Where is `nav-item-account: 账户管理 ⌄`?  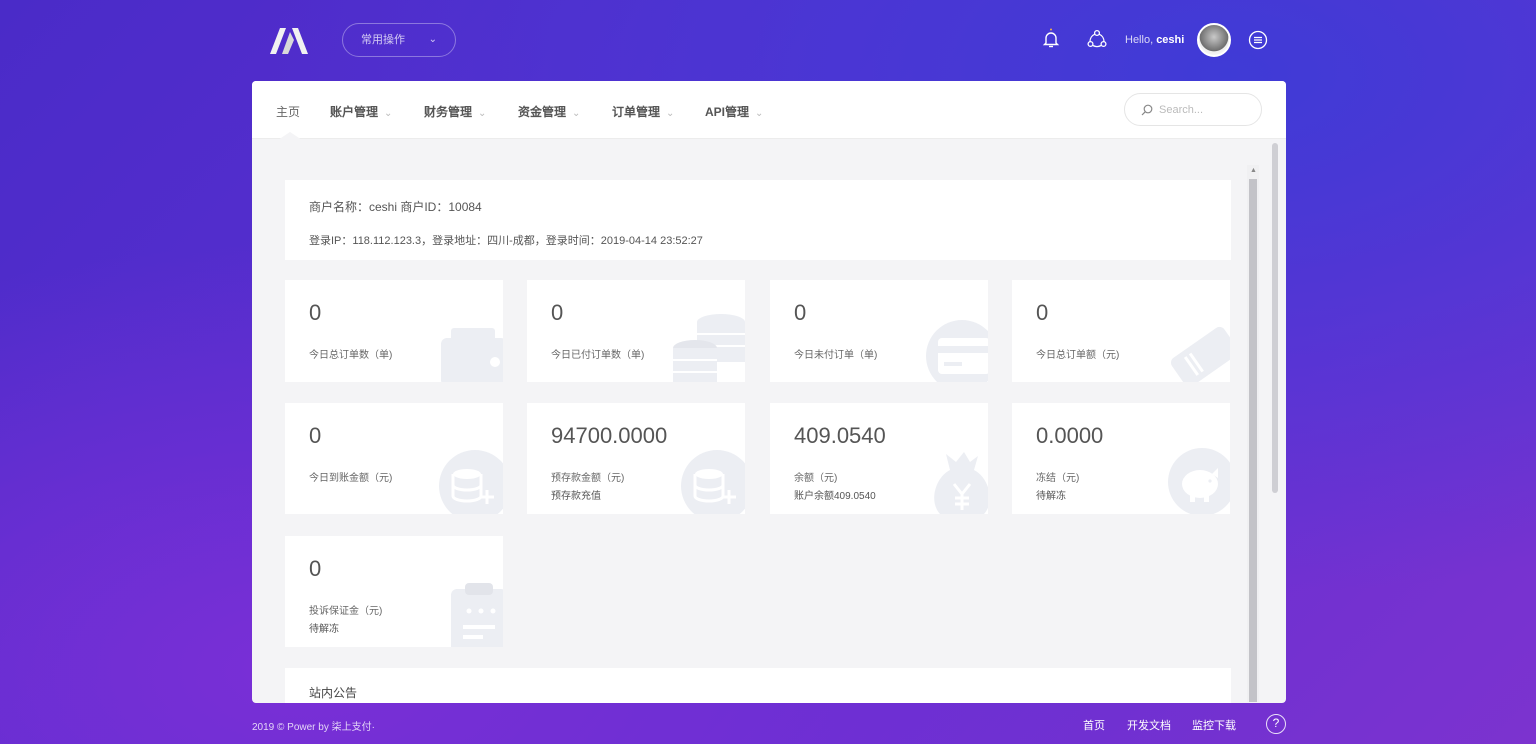 nav-item-account: 账户管理 ⌄ is located at coordinates (361, 111).